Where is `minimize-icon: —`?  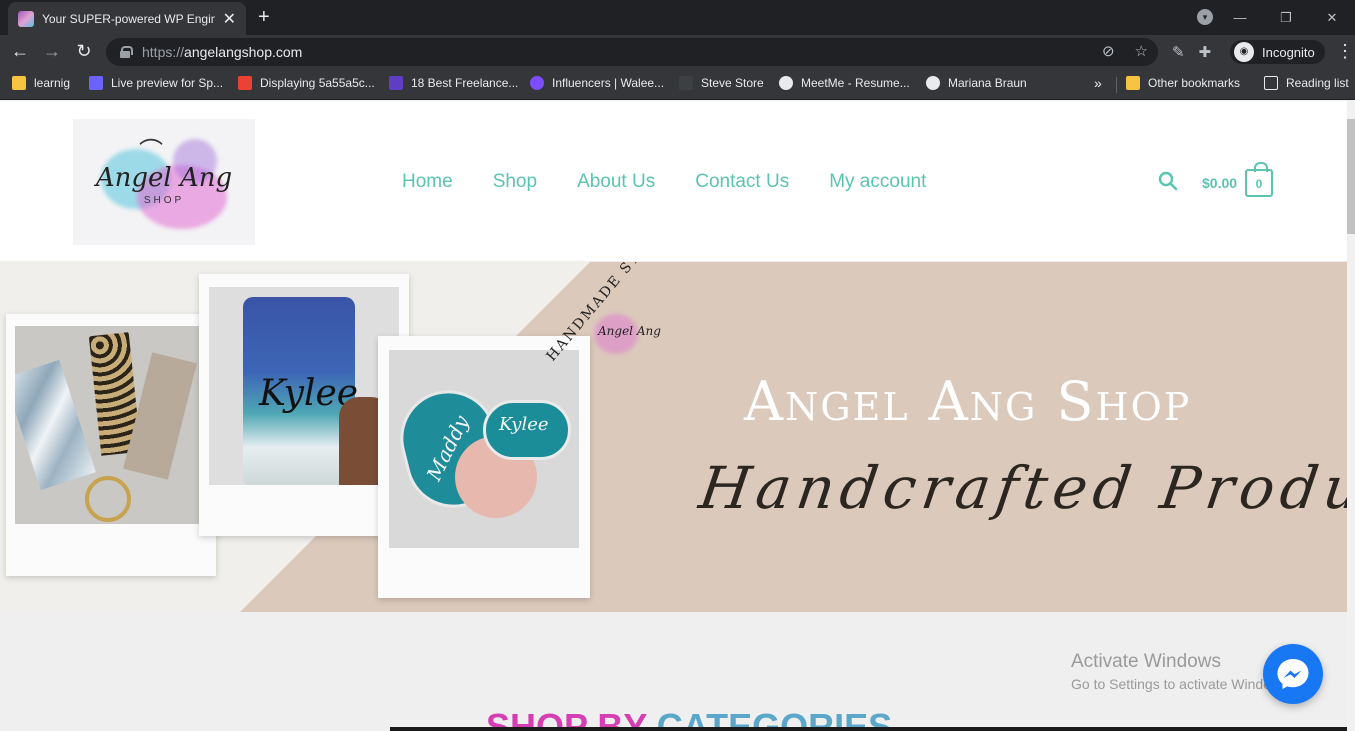 minimize-icon: — is located at coordinates (1240, 17).